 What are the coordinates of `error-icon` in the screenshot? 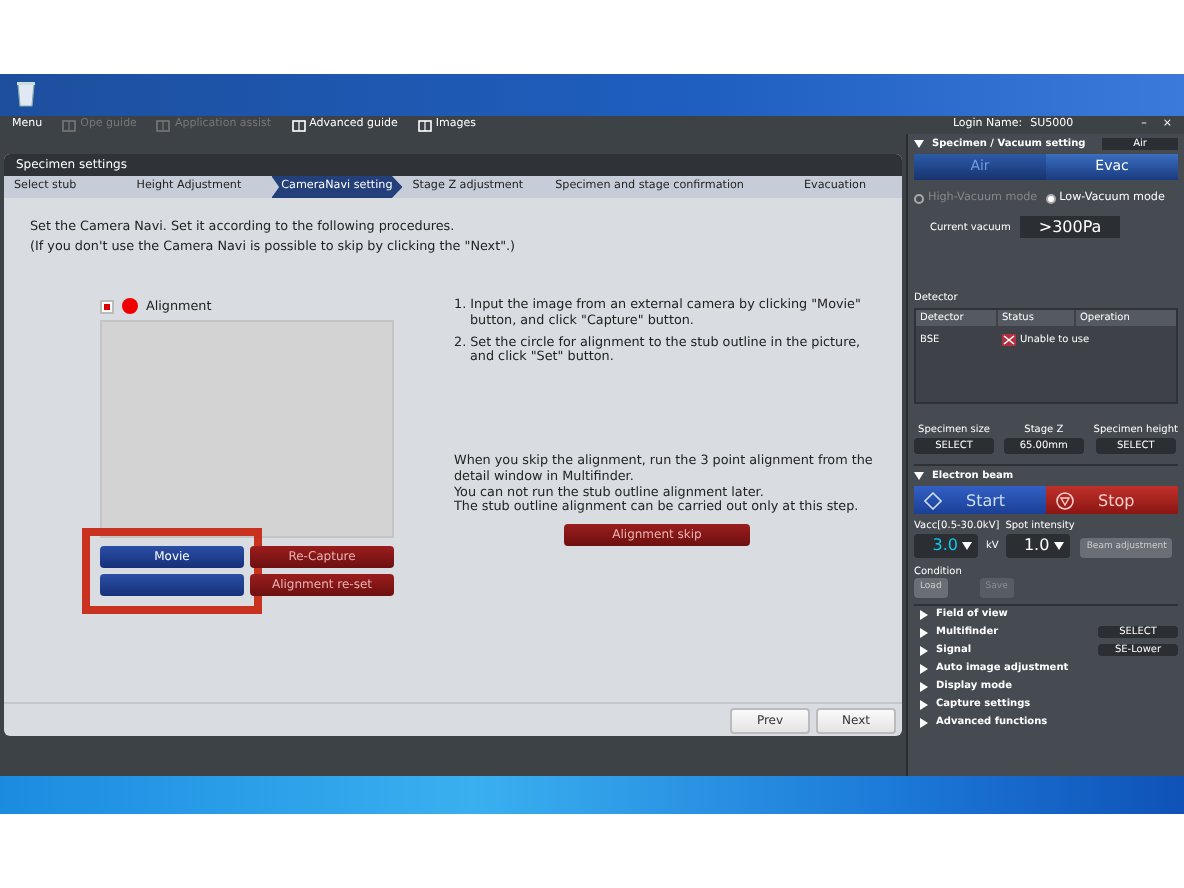 It's located at (1009, 340).